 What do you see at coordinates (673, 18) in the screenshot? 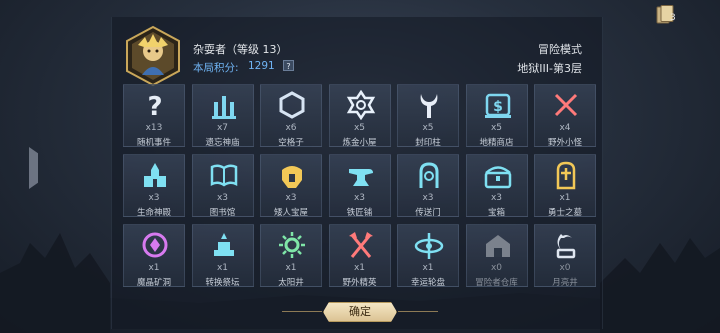
I see `cards-count: 3` at bounding box center [673, 18].